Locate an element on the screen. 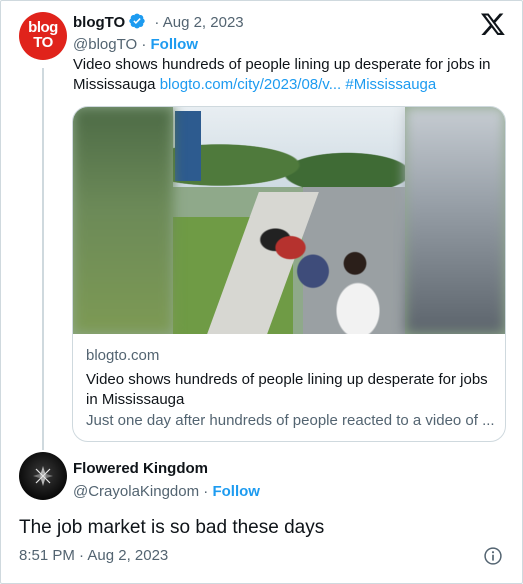  reply-text: The job market is so bad these days is located at coordinates (172, 527).